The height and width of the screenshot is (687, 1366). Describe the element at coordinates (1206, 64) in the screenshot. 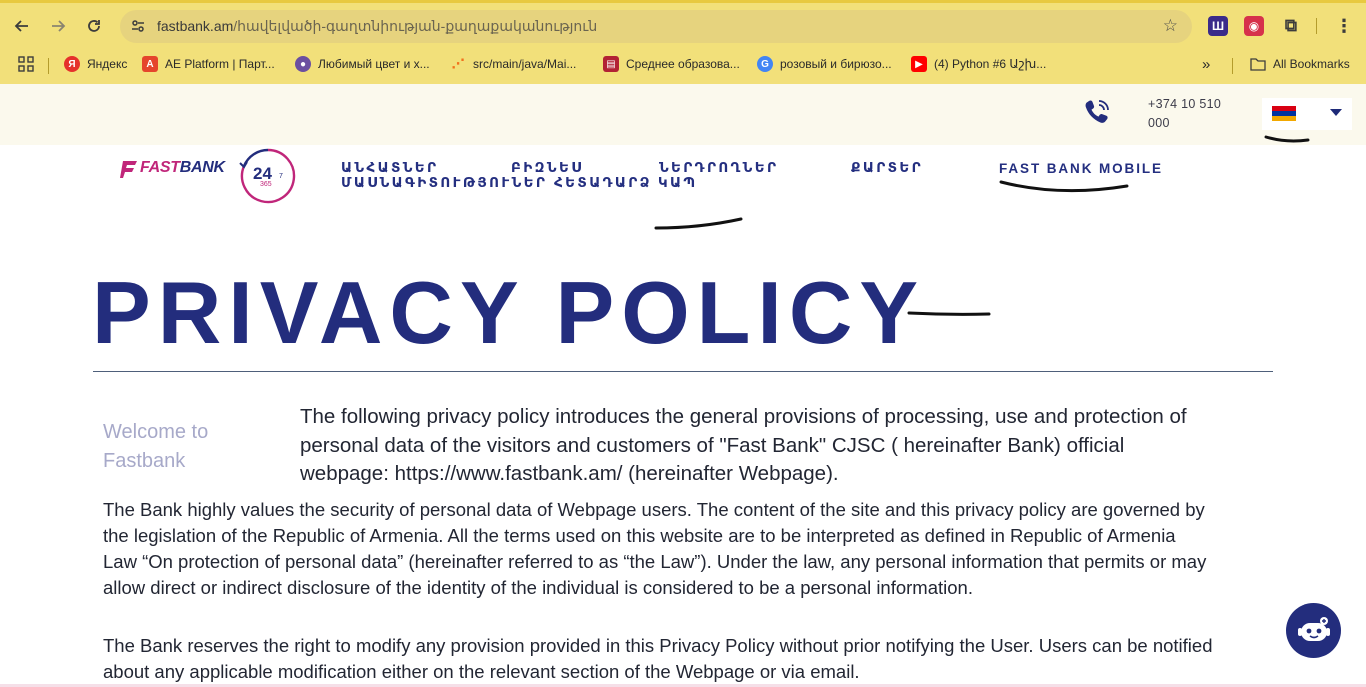

I see `more-bookmarks-chevron-icon: »` at that location.